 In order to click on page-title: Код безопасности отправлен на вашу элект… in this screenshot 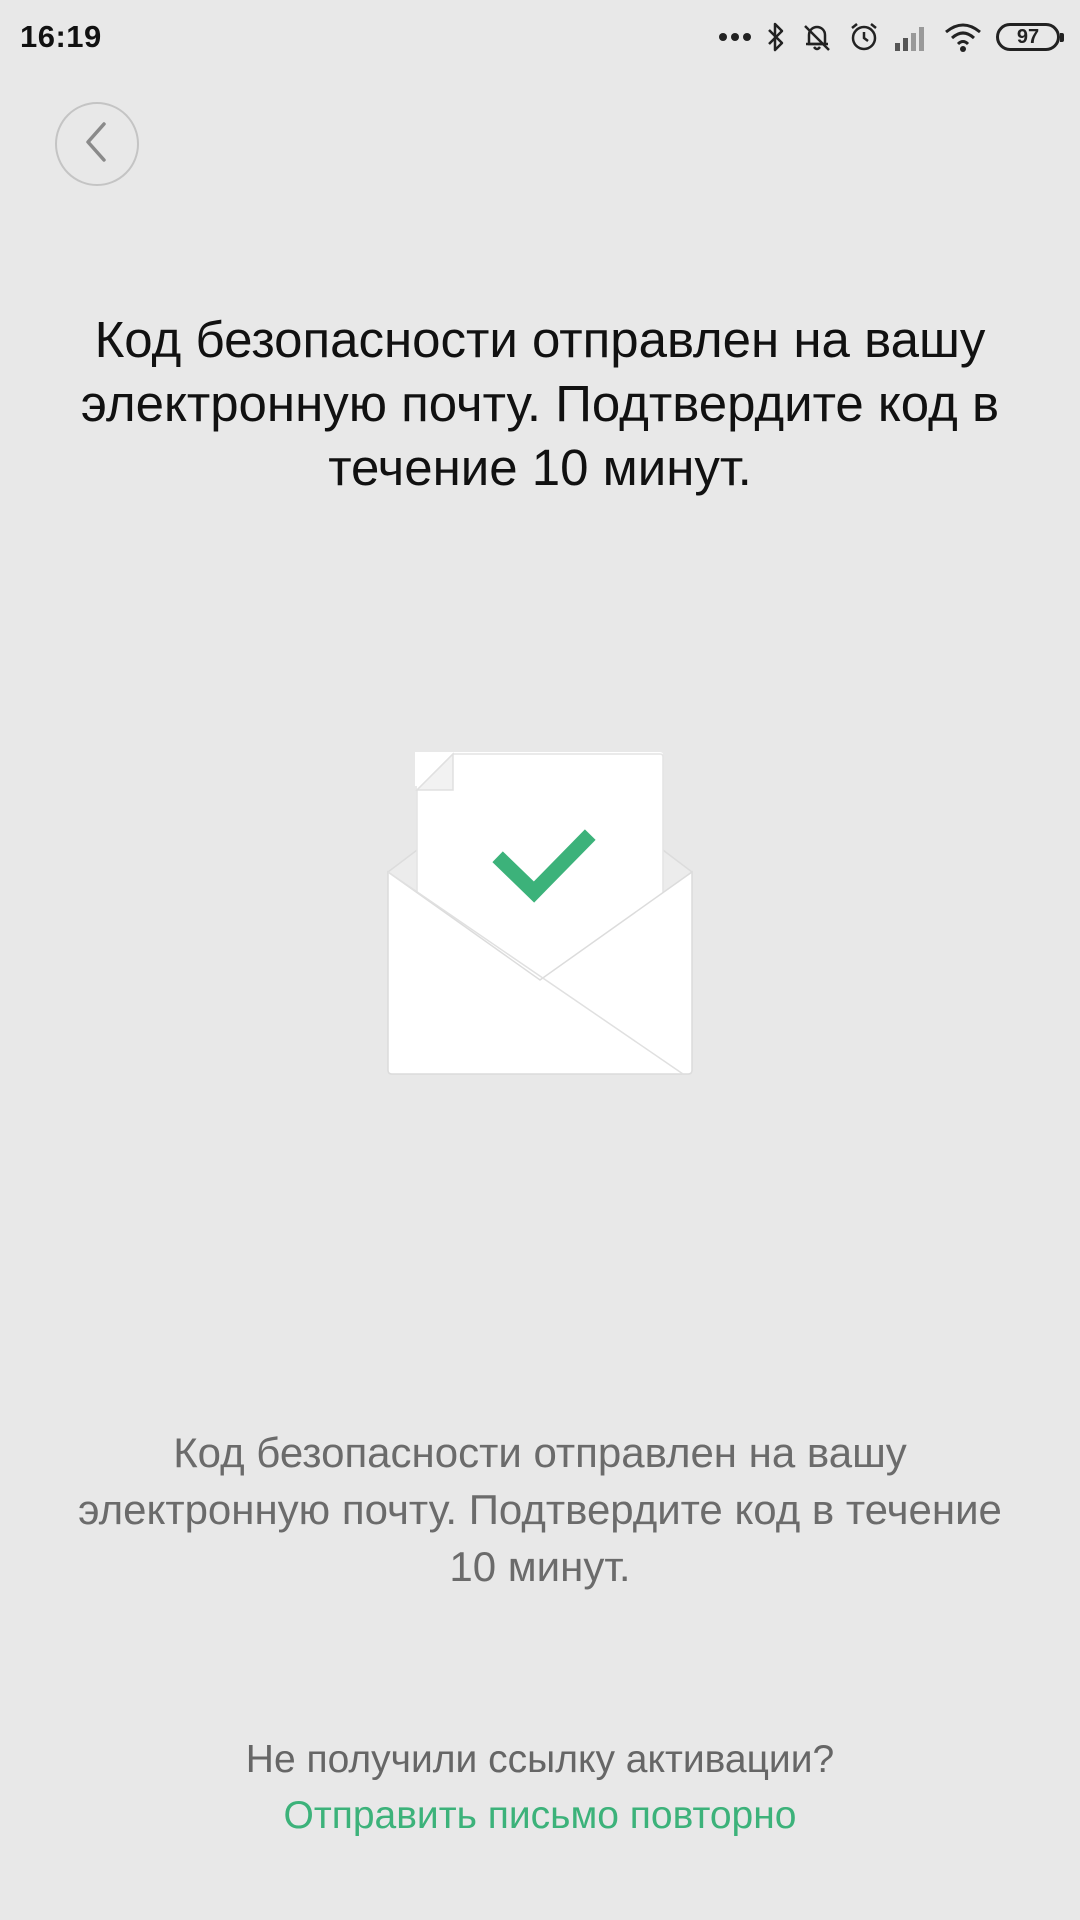, I will do `click(540, 403)`.